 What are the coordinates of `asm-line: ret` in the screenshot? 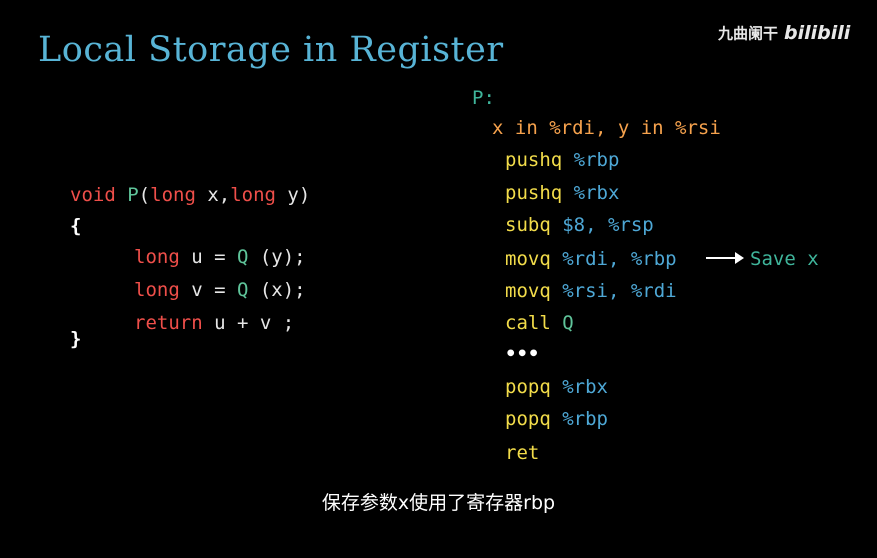 It's located at (522, 453).